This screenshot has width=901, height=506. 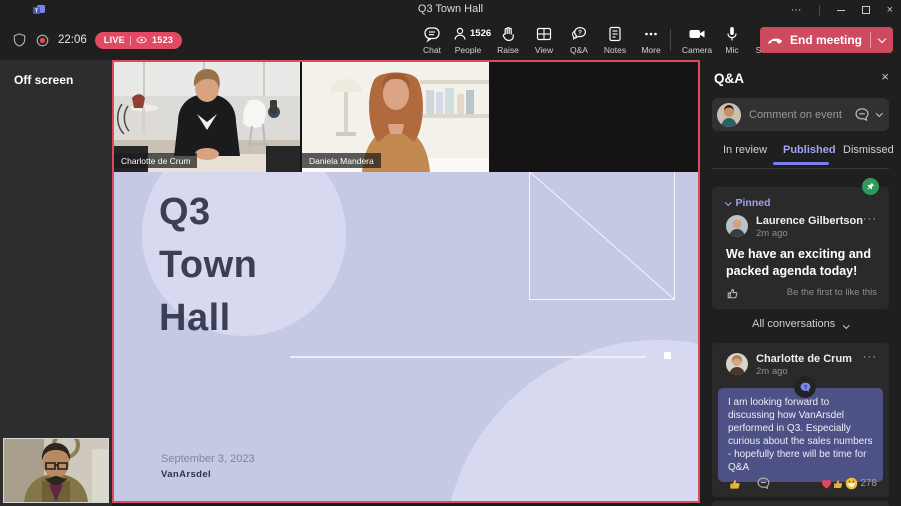 I want to click on pin-icon, so click(x=871, y=186).